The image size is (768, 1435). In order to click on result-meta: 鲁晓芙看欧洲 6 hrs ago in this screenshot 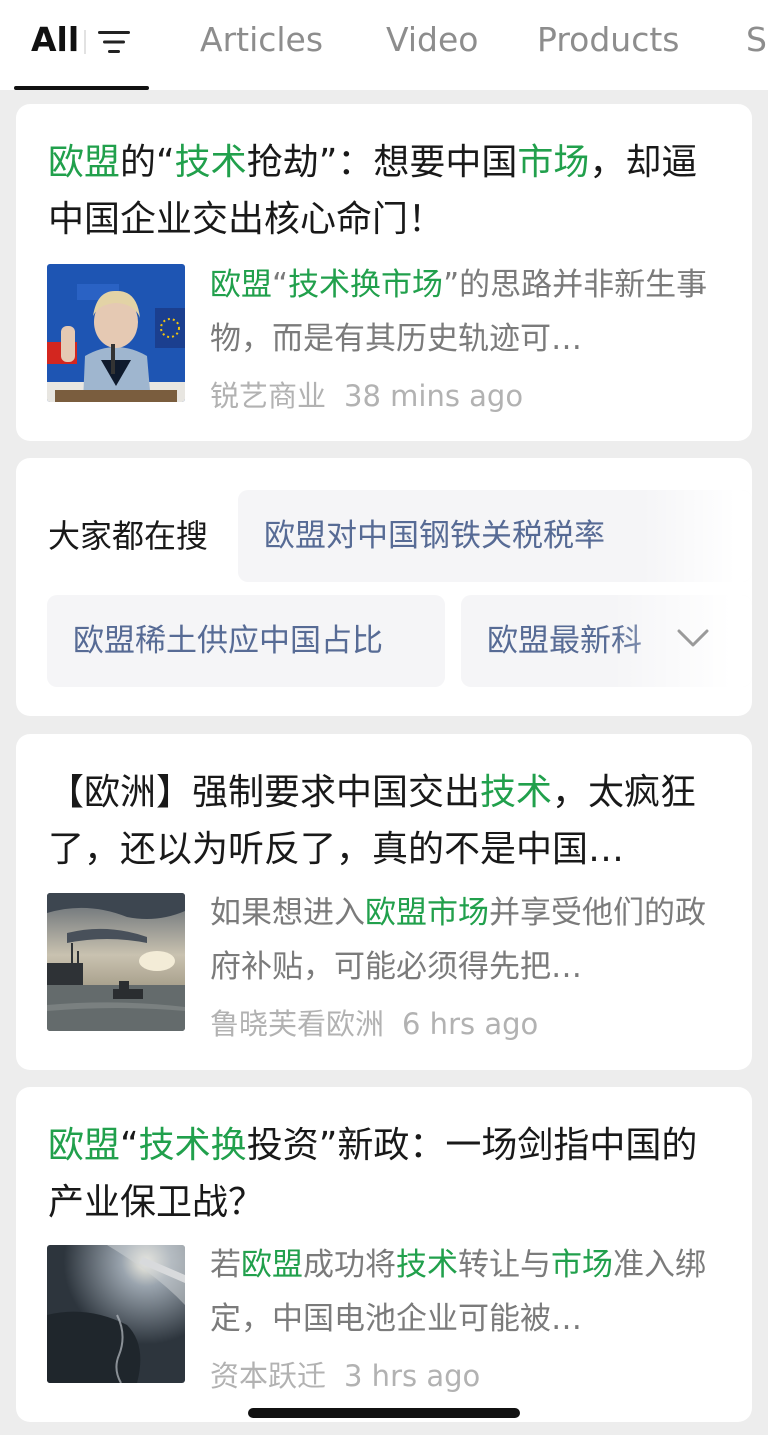, I will do `click(374, 1024)`.